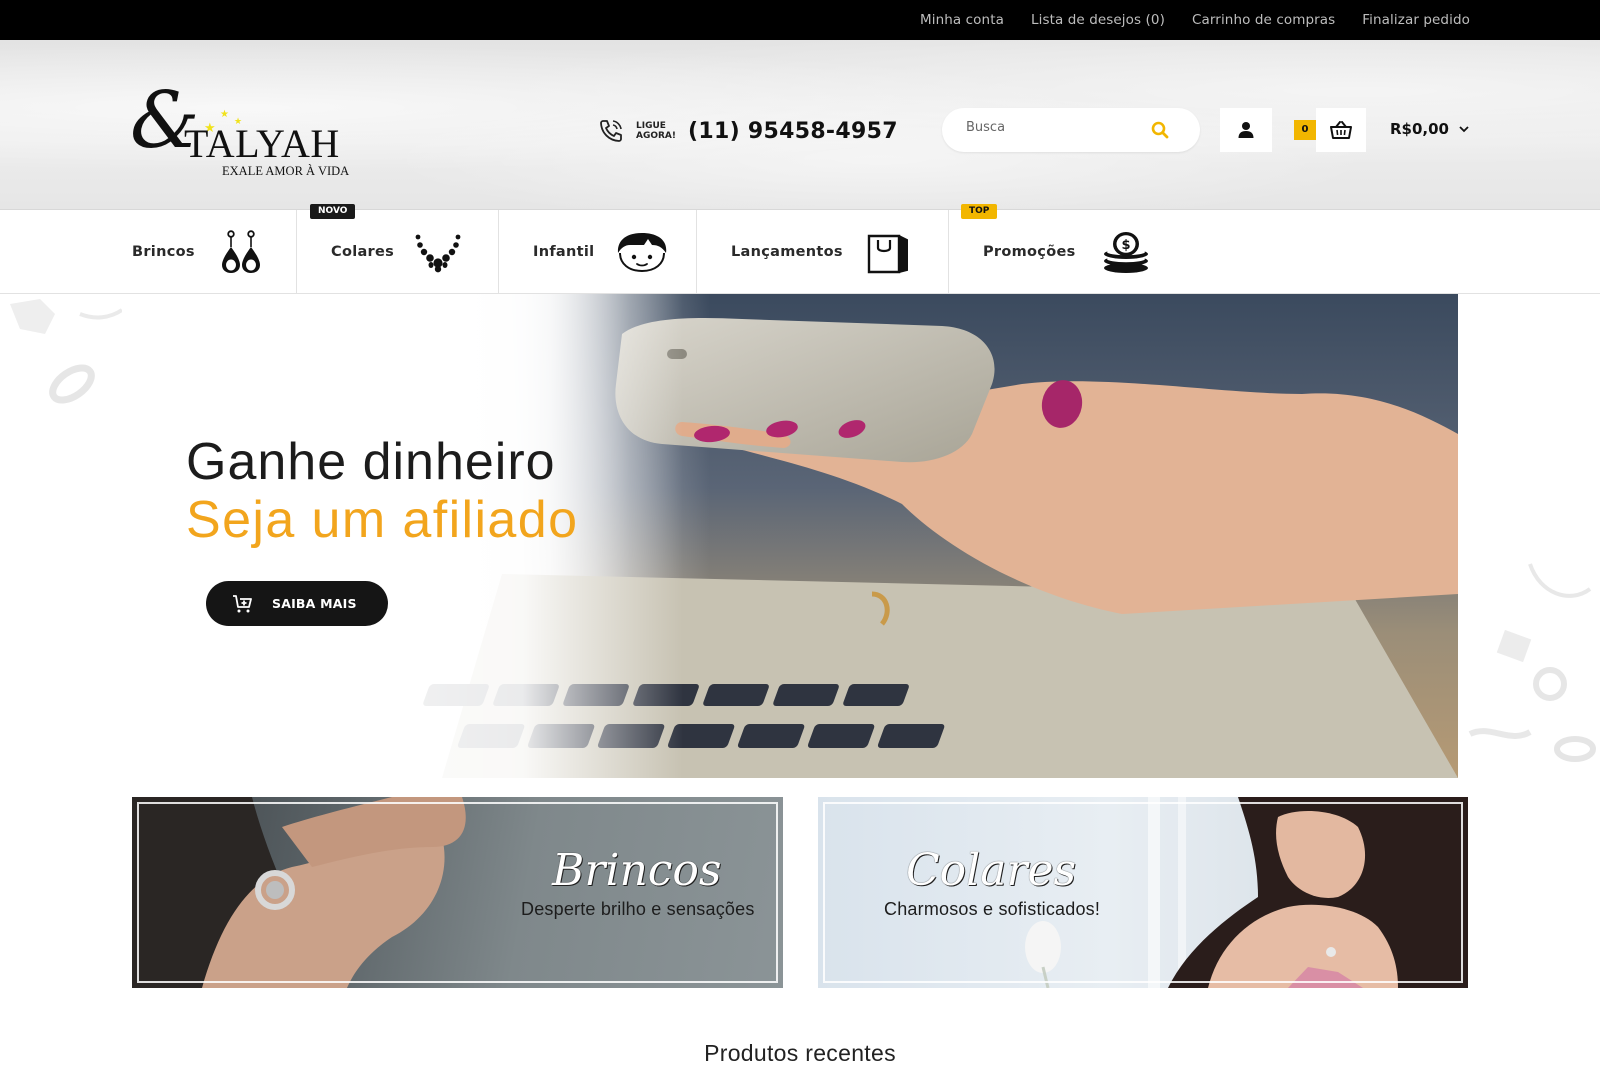  What do you see at coordinates (333, 211) in the screenshot?
I see `new-badge: NOVO` at bounding box center [333, 211].